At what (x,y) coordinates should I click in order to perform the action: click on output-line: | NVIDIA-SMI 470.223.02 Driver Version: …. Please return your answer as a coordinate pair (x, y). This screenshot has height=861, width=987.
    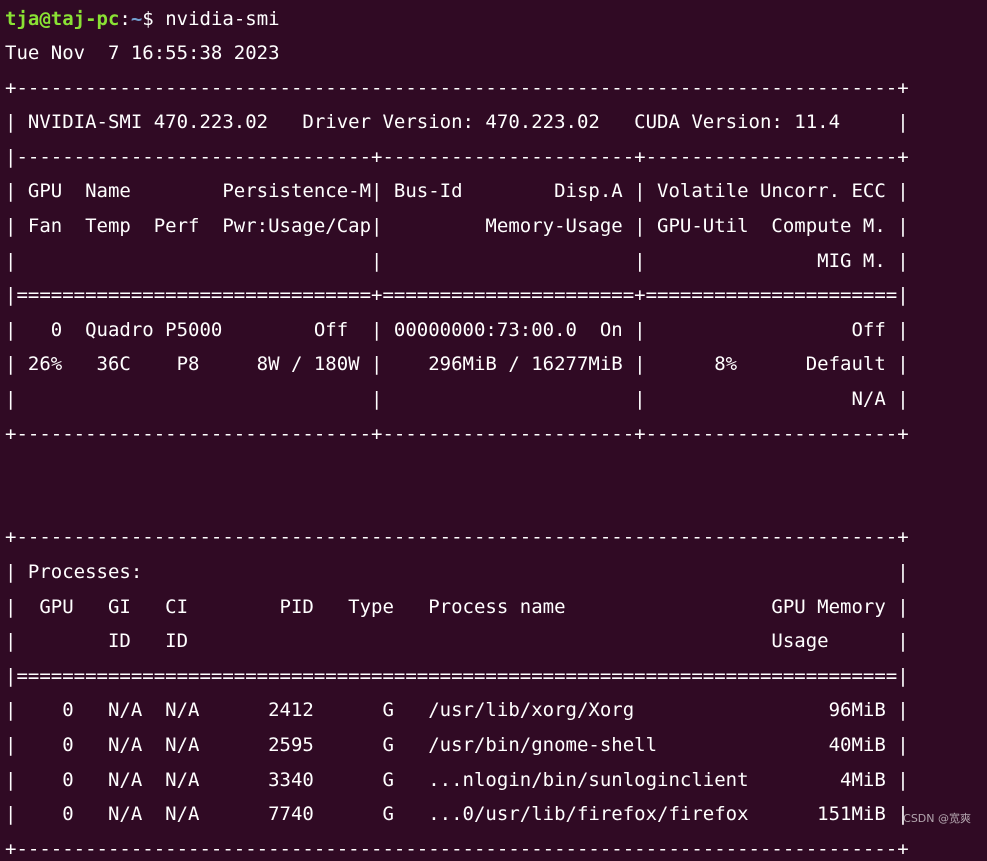
    Looking at the image, I should click on (457, 122).